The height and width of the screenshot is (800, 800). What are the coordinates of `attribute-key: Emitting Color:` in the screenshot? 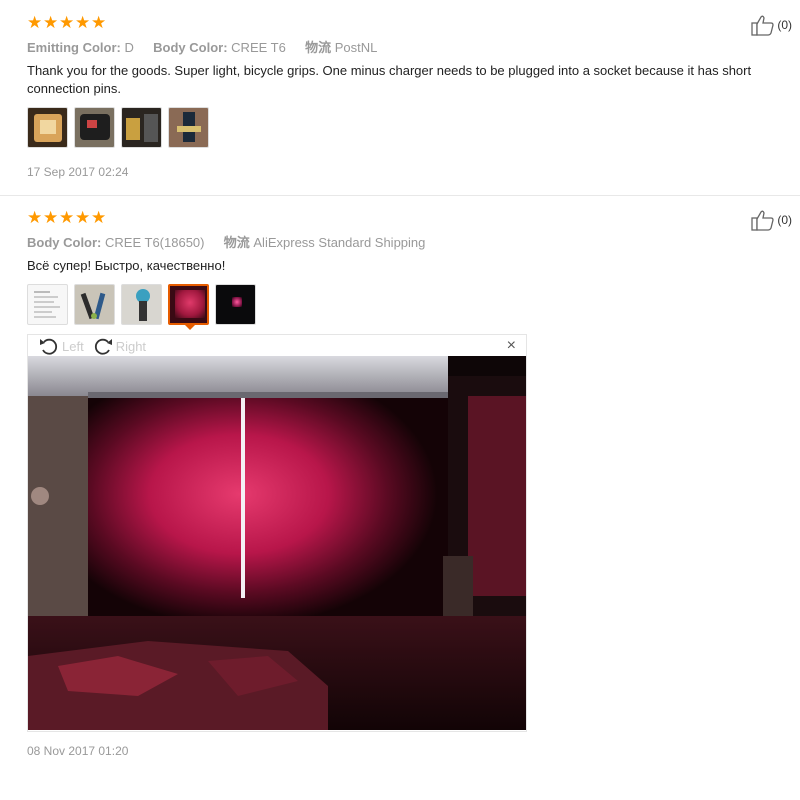 It's located at (74, 47).